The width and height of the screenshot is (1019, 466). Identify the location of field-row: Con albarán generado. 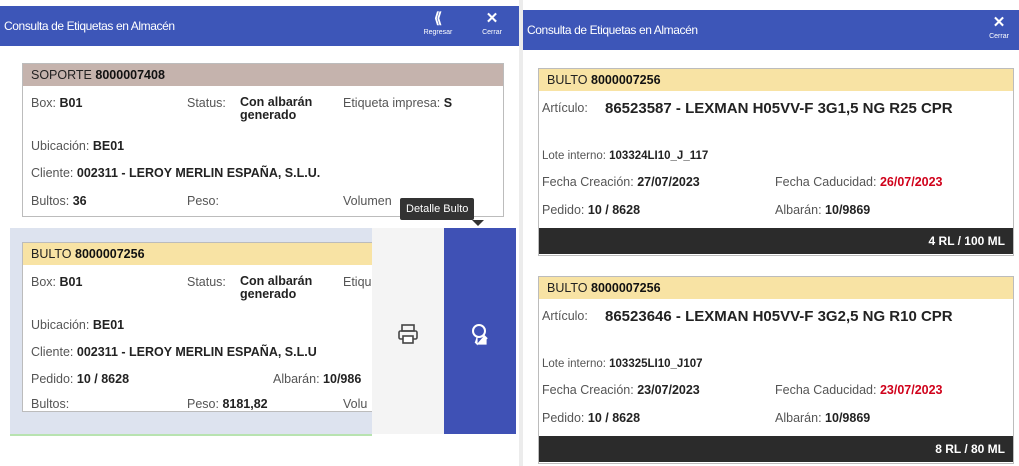
(290, 109).